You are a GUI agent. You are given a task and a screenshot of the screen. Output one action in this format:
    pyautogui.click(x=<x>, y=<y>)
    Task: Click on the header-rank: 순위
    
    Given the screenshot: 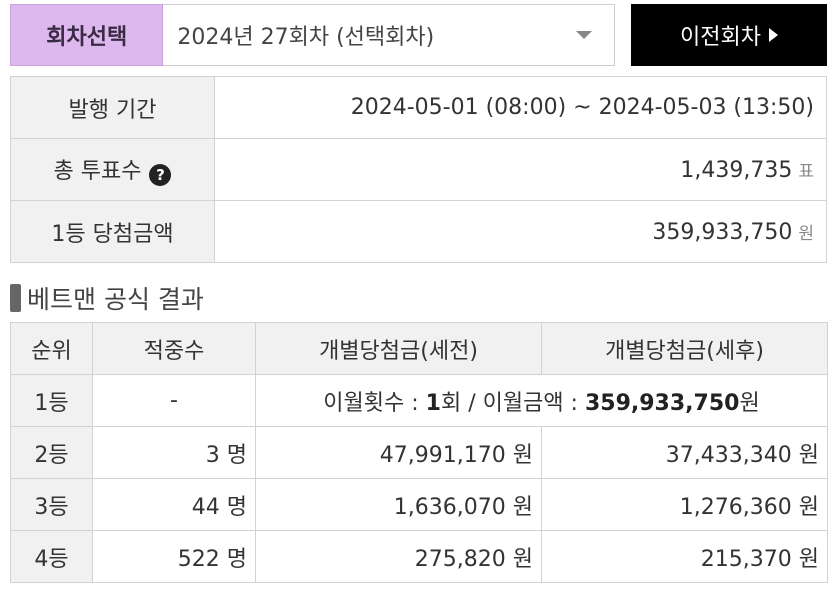 What is the action you would take?
    pyautogui.click(x=51, y=348)
    